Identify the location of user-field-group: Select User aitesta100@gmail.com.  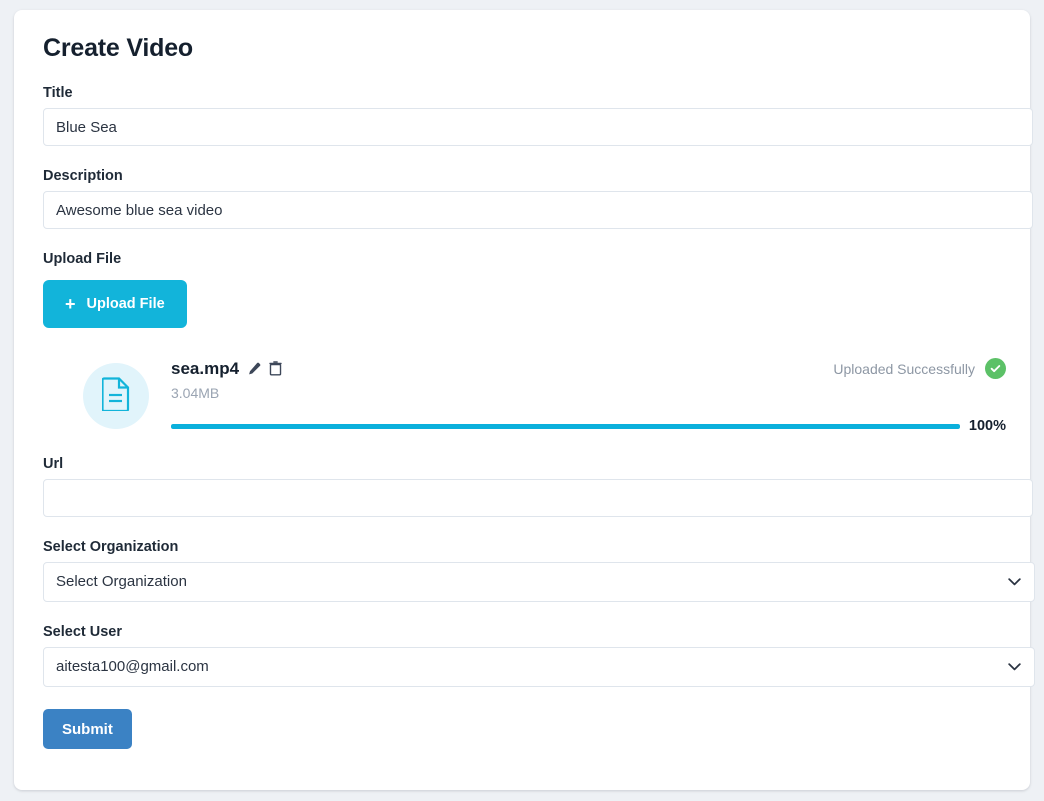
(532, 655).